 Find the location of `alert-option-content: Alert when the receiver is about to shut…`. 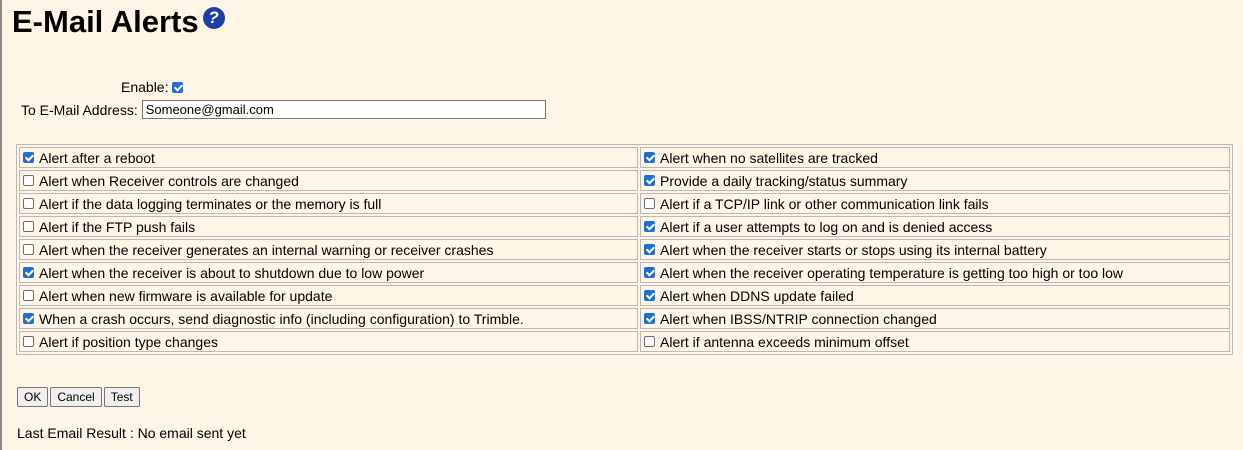

alert-option-content: Alert when the receiver is about to shut… is located at coordinates (330, 273).